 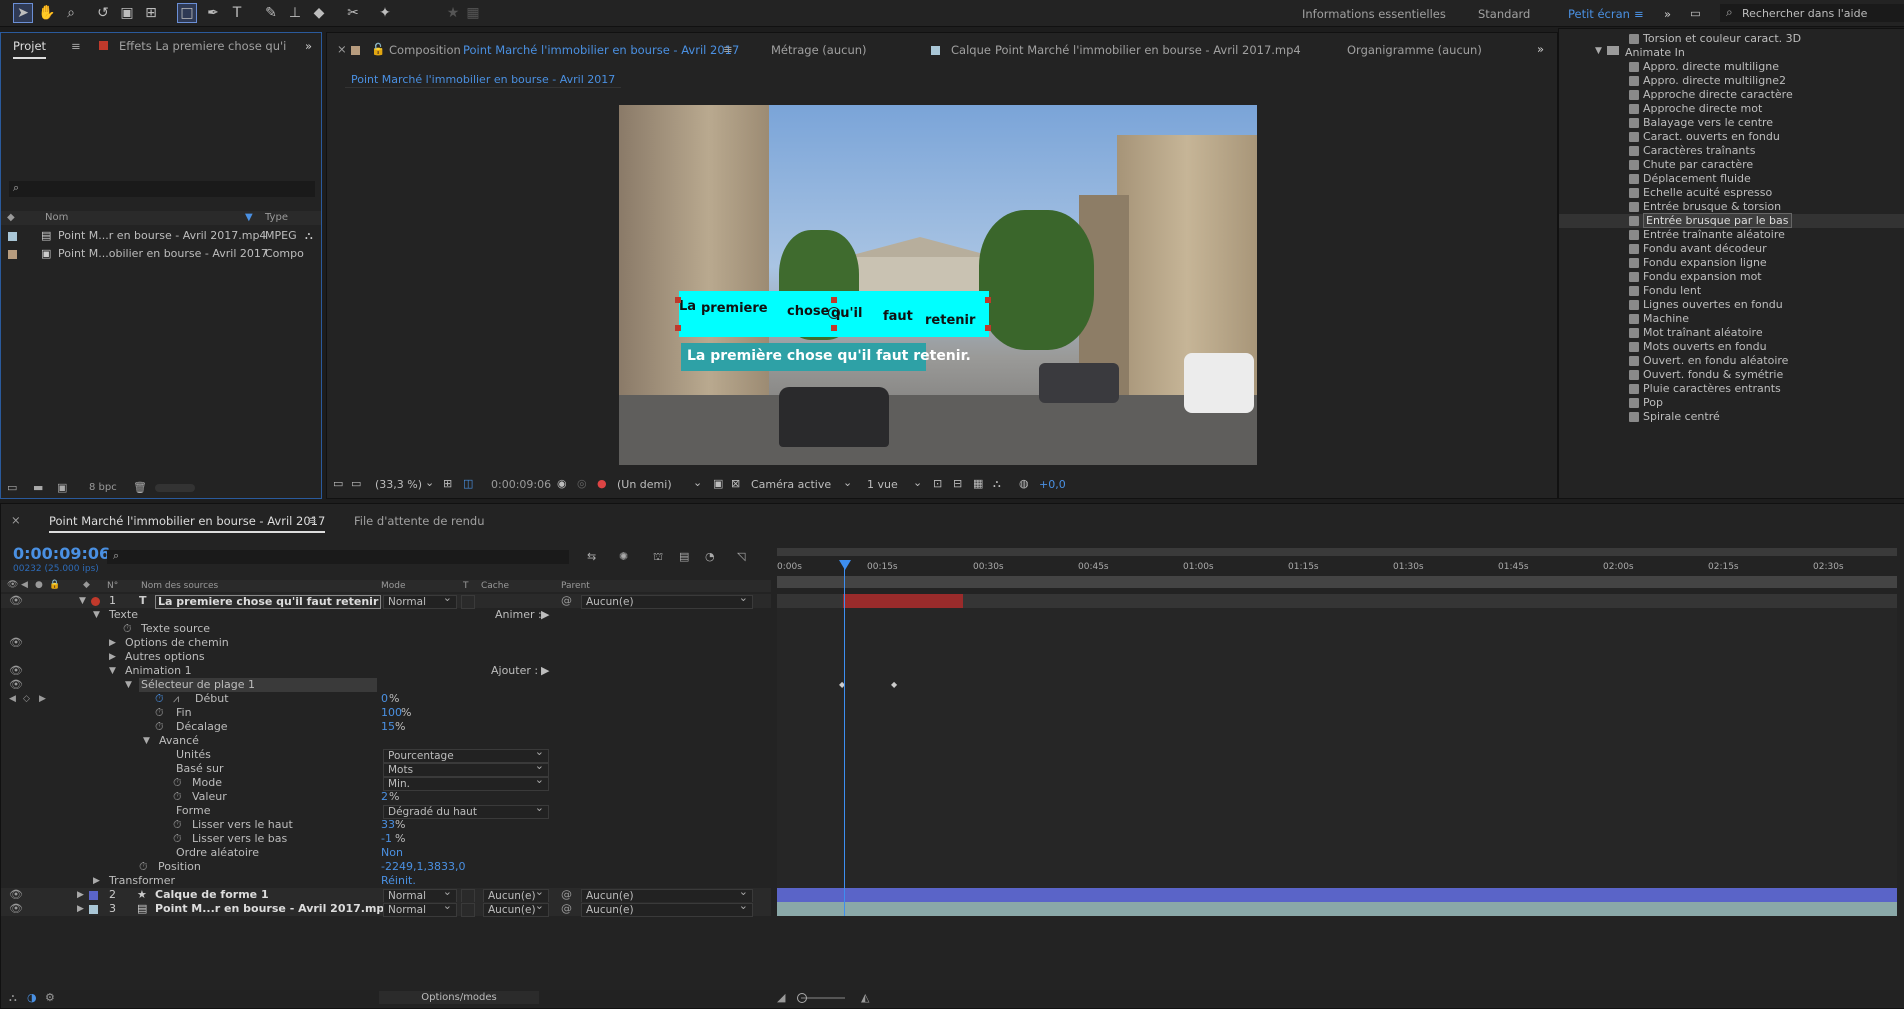 What do you see at coordinates (151, 13) in the screenshot?
I see `pan-behind-tool-icon: ⊞` at bounding box center [151, 13].